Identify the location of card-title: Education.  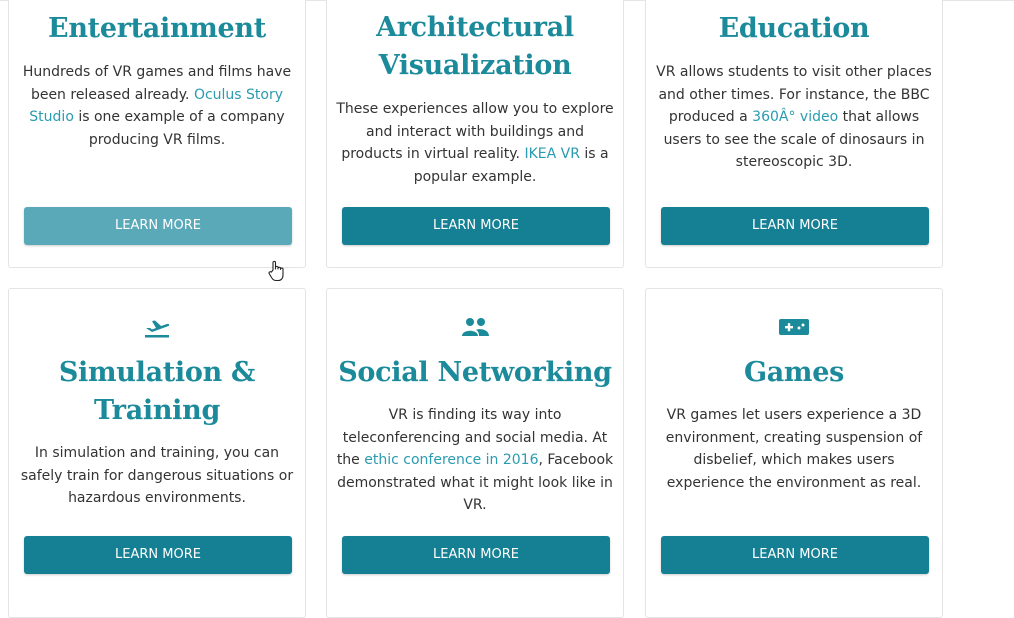
(794, 28).